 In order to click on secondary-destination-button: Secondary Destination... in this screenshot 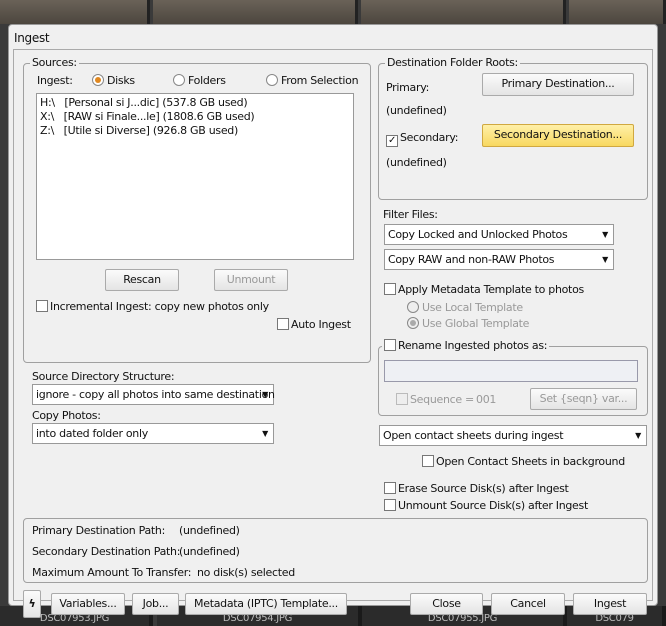, I will do `click(558, 135)`.